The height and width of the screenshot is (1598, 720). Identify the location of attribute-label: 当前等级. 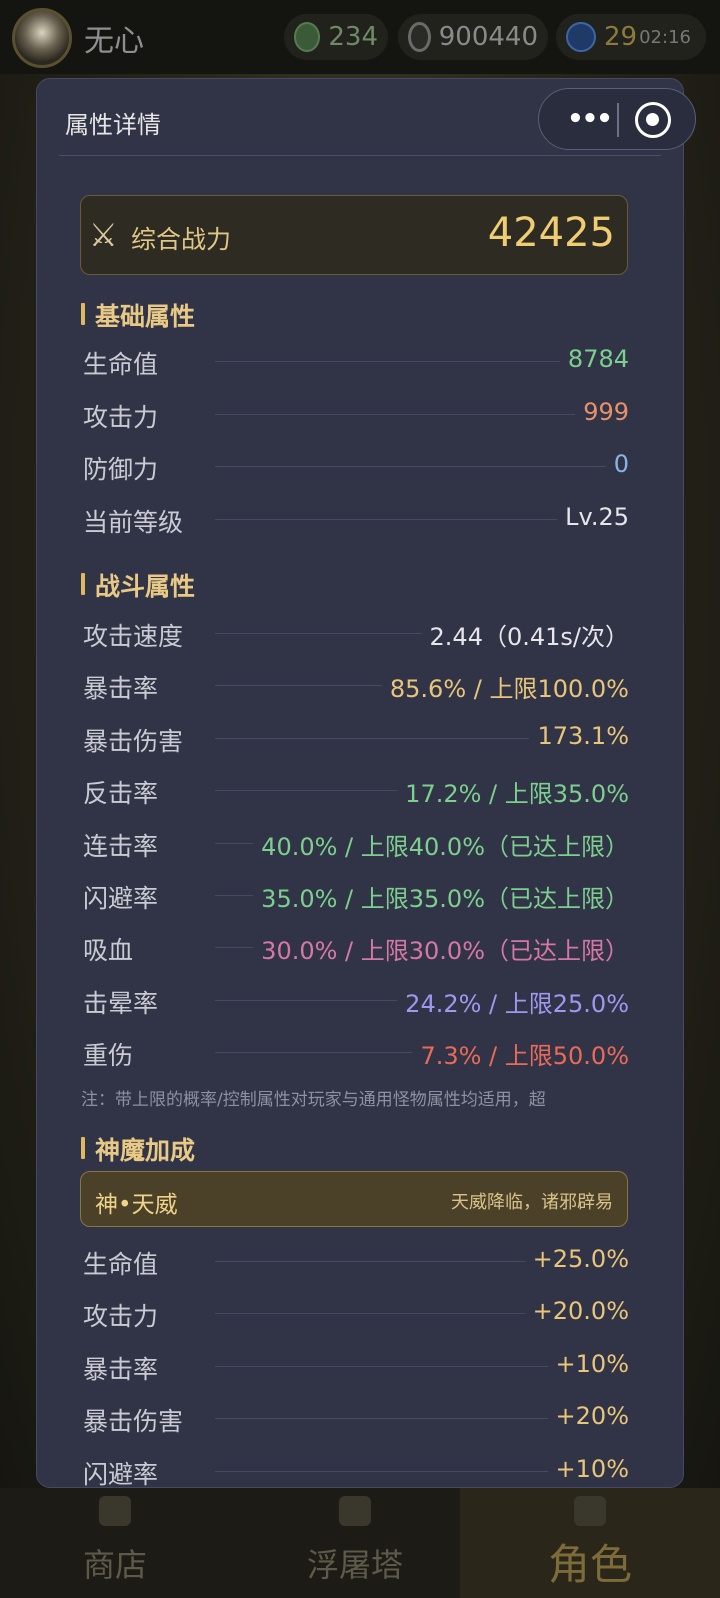
(133, 522).